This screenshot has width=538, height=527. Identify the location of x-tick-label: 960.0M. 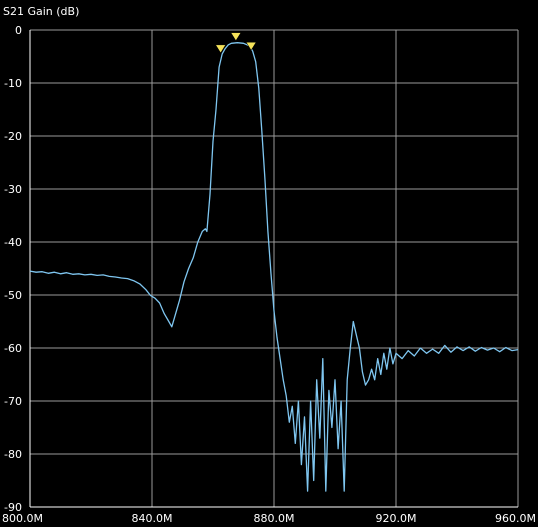
(515, 518).